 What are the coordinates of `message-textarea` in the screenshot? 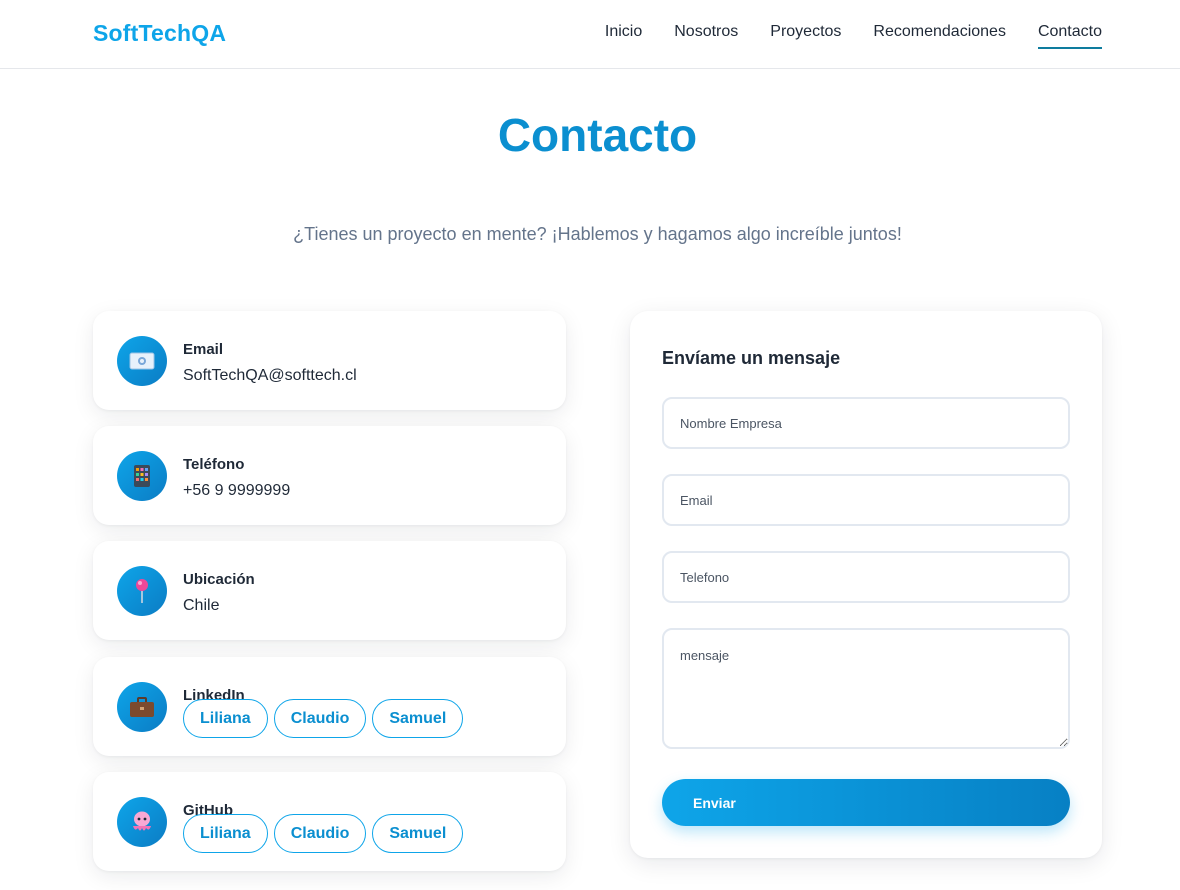 It's located at (866, 688).